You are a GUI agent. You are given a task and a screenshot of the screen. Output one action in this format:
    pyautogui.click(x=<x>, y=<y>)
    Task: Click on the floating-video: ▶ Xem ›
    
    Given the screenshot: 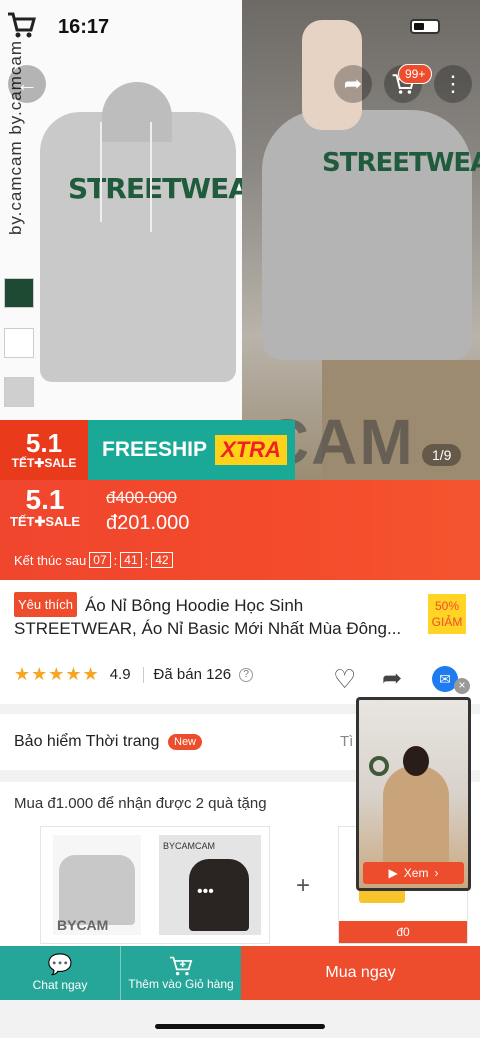 What is the action you would take?
    pyautogui.click(x=413, y=794)
    